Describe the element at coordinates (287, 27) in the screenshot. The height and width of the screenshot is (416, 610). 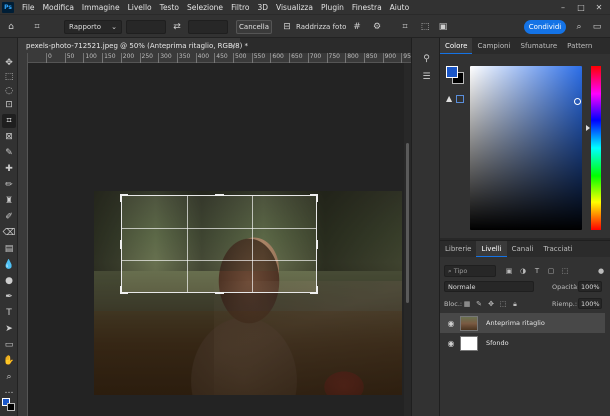
I see `straighten-icon: ⊟` at that location.